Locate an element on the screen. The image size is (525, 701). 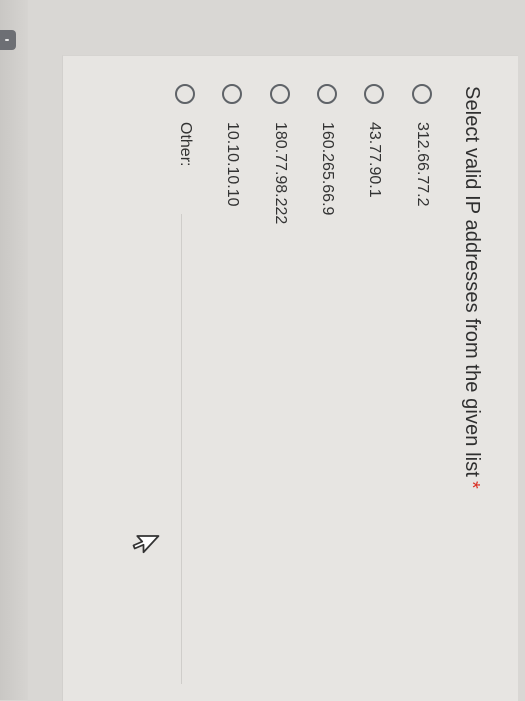
page-left-edge is located at coordinates (14, 350).